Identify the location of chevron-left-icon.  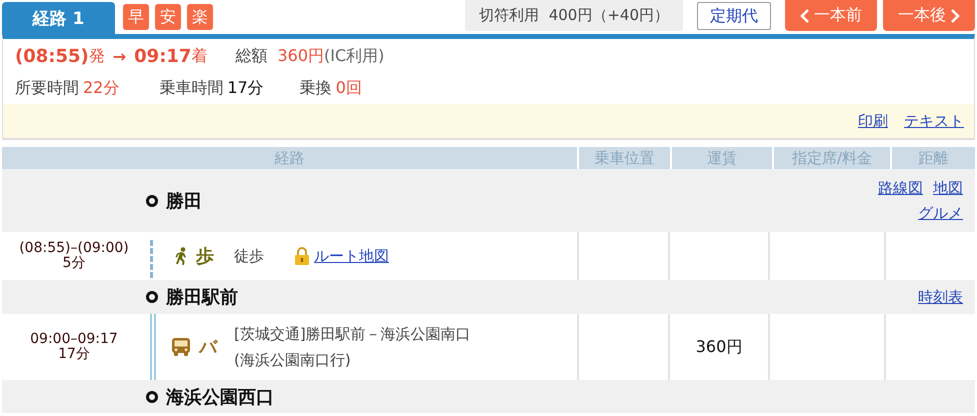
(805, 15).